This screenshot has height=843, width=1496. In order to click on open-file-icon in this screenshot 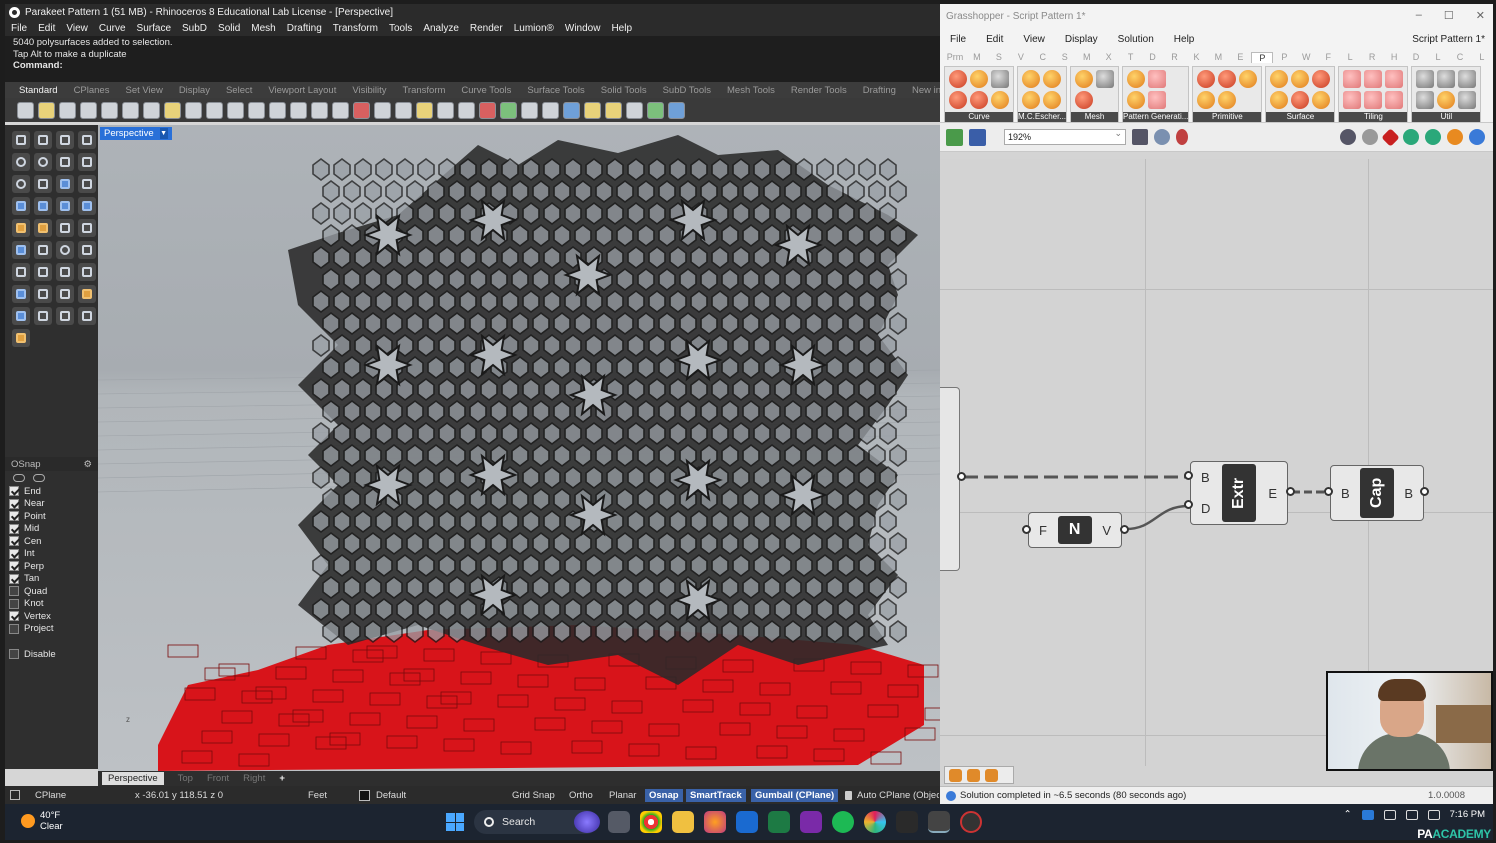, I will do `click(954, 137)`.